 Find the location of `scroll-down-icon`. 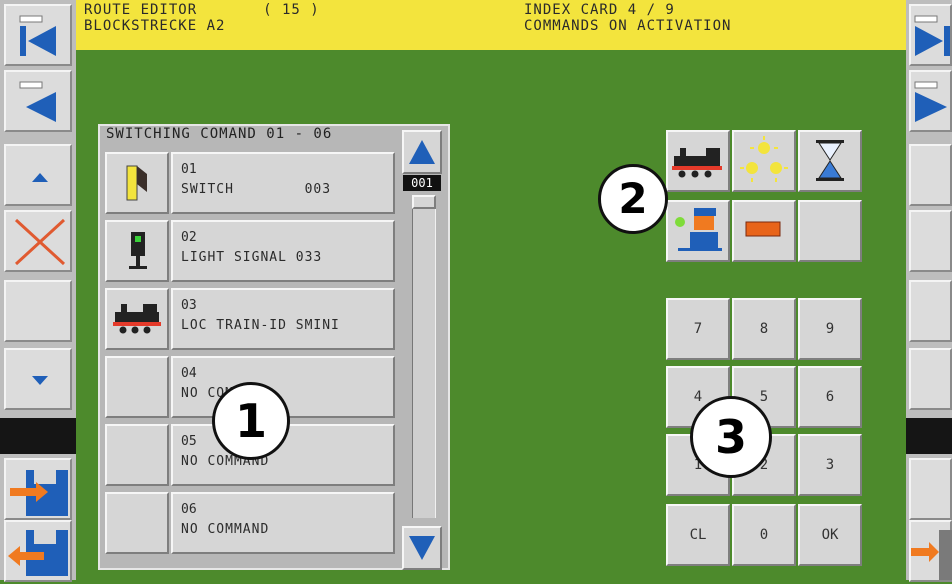

scroll-down-icon is located at coordinates (40, 380).